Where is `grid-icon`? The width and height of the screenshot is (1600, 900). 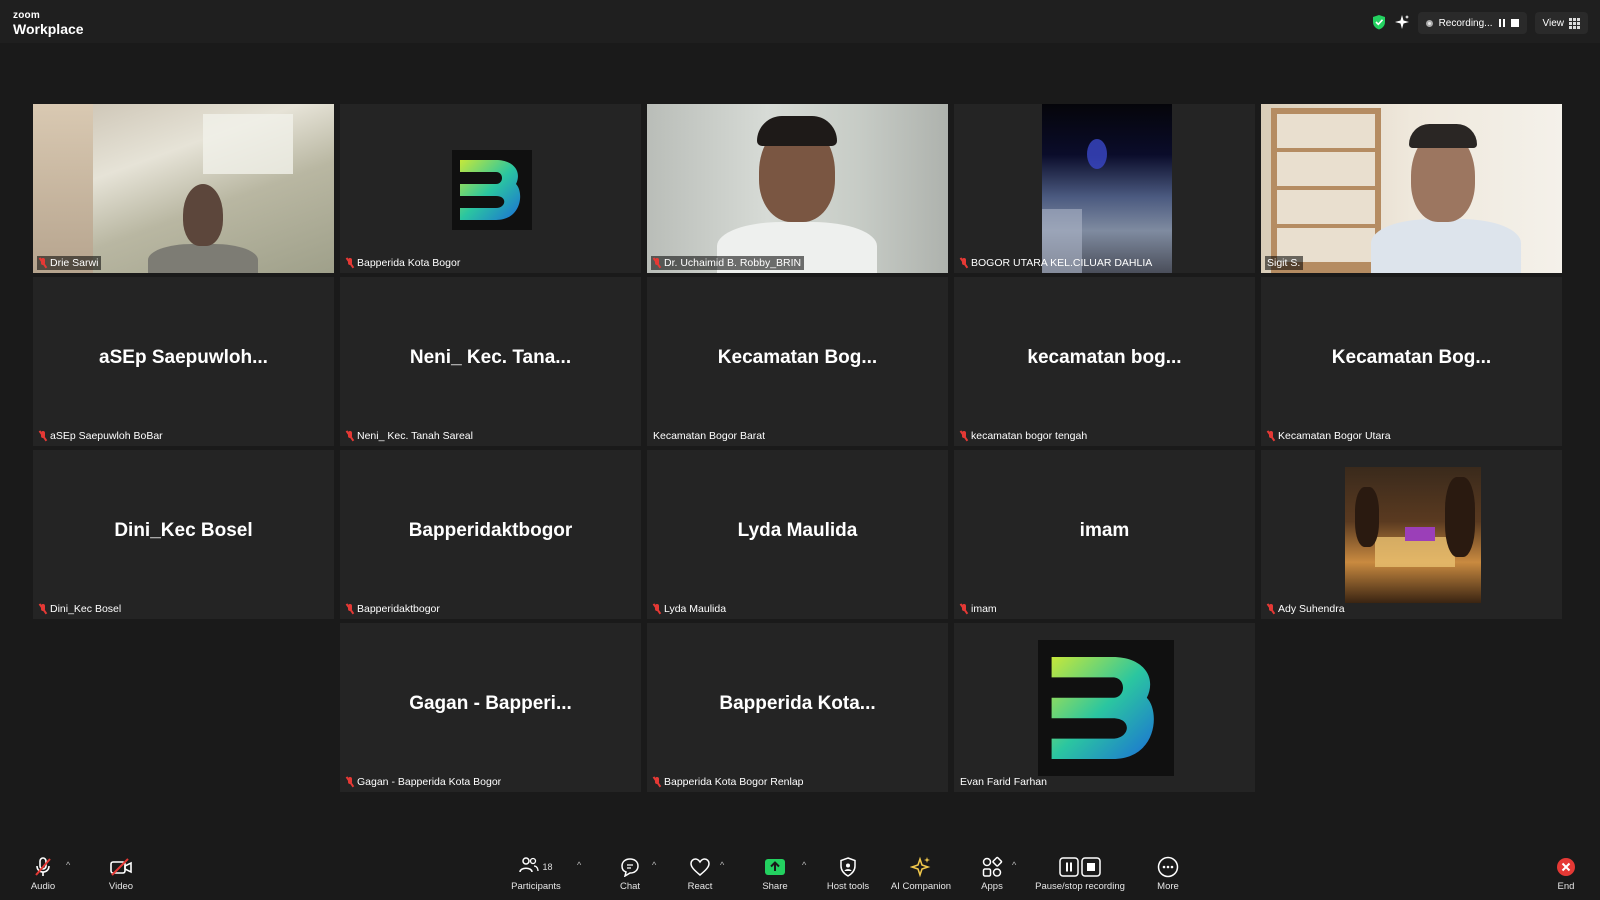 grid-icon is located at coordinates (1574, 23).